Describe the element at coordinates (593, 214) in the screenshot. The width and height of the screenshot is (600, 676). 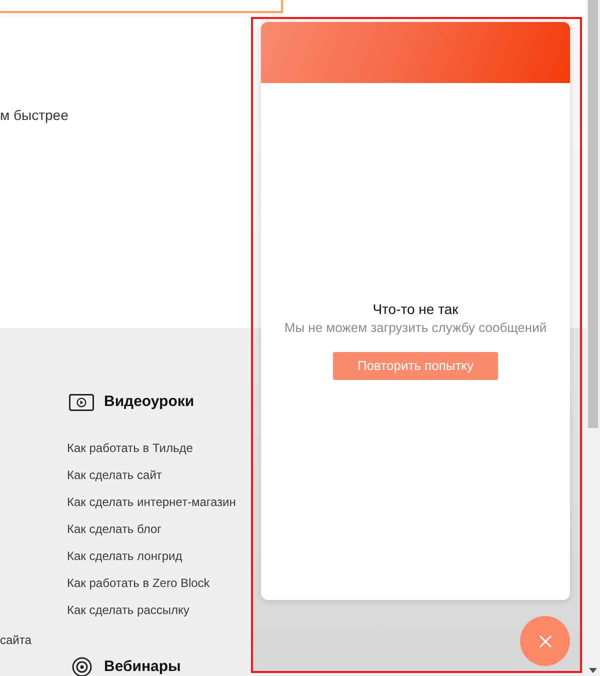
I see `scrollbar-thumb` at that location.